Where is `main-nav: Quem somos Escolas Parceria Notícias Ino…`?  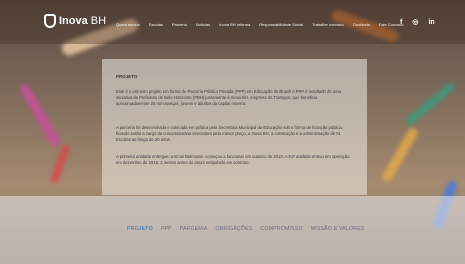 main-nav: Quem somos Escolas Parceria Notícias Ino… is located at coordinates (260, 24).